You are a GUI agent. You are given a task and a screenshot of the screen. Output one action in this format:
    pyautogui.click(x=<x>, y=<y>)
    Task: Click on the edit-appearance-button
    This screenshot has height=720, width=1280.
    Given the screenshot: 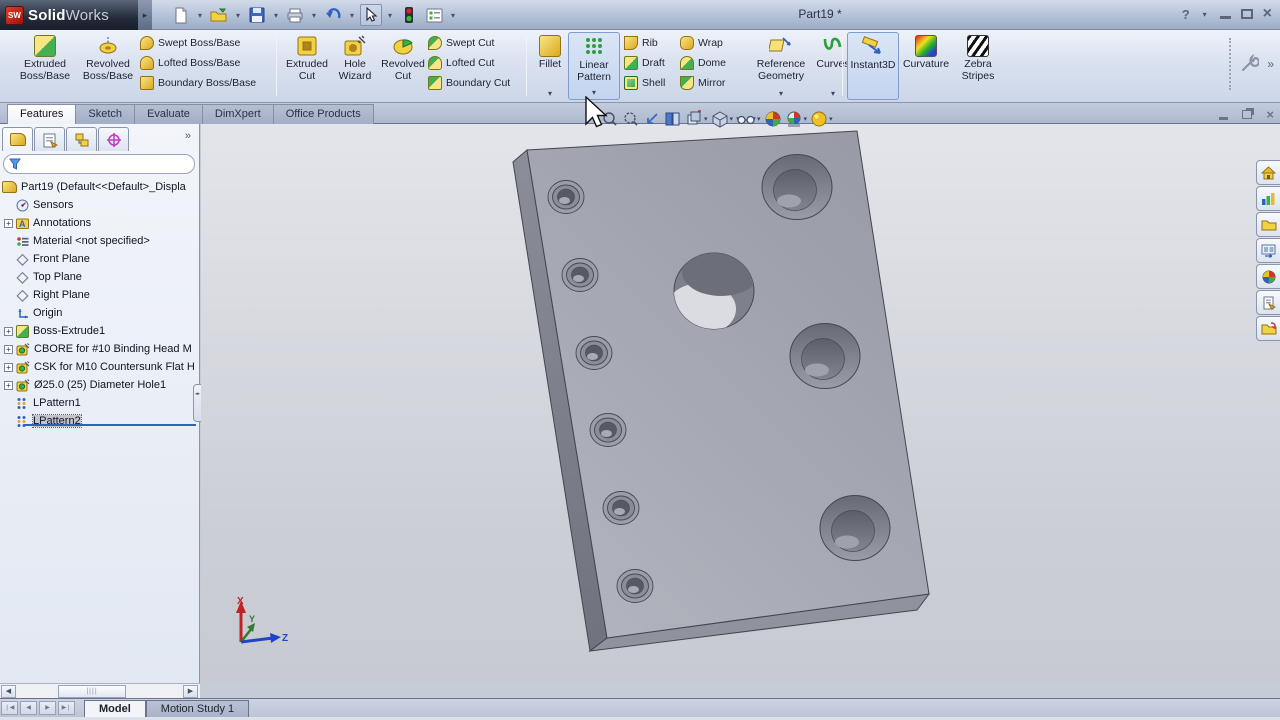 What is the action you would take?
    pyautogui.click(x=773, y=119)
    